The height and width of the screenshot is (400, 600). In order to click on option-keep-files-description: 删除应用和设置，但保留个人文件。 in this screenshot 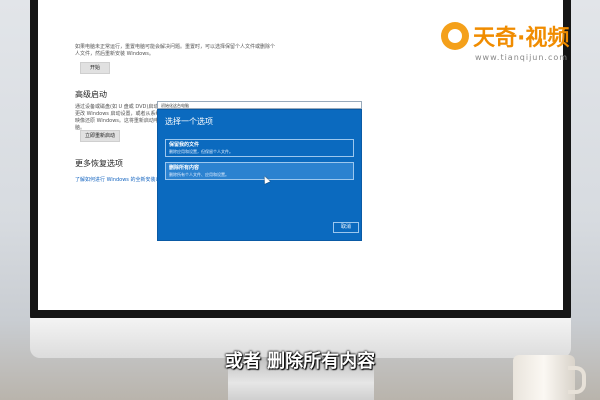, I will do `click(201, 151)`.